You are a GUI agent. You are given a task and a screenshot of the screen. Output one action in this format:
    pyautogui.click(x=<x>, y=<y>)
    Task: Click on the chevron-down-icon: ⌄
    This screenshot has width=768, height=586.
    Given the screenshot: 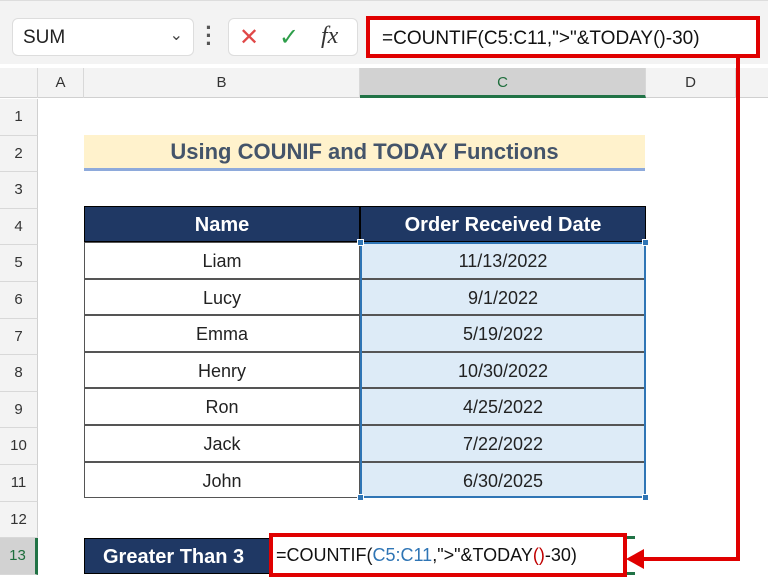 What is the action you would take?
    pyautogui.click(x=176, y=35)
    